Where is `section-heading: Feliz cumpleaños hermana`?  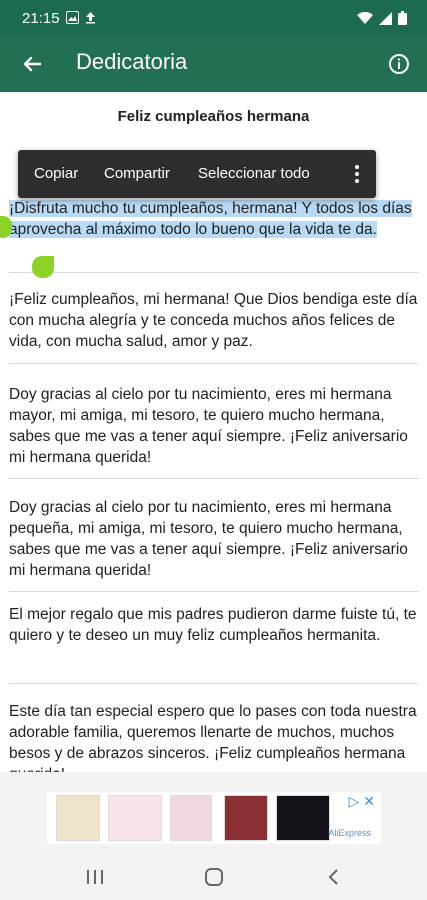 section-heading: Feliz cumpleaños hermana is located at coordinates (213, 116).